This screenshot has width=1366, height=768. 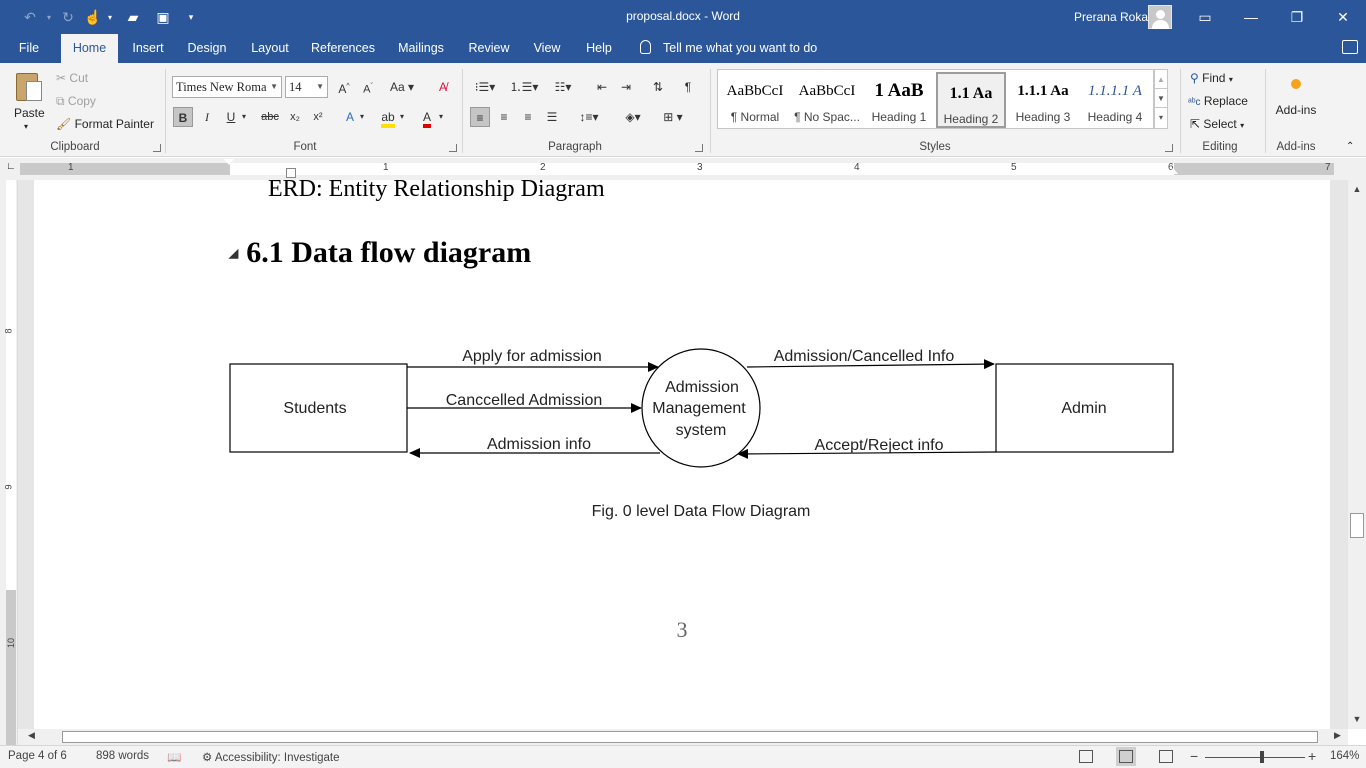 What do you see at coordinates (1350, 47) in the screenshot?
I see `comments-icon` at bounding box center [1350, 47].